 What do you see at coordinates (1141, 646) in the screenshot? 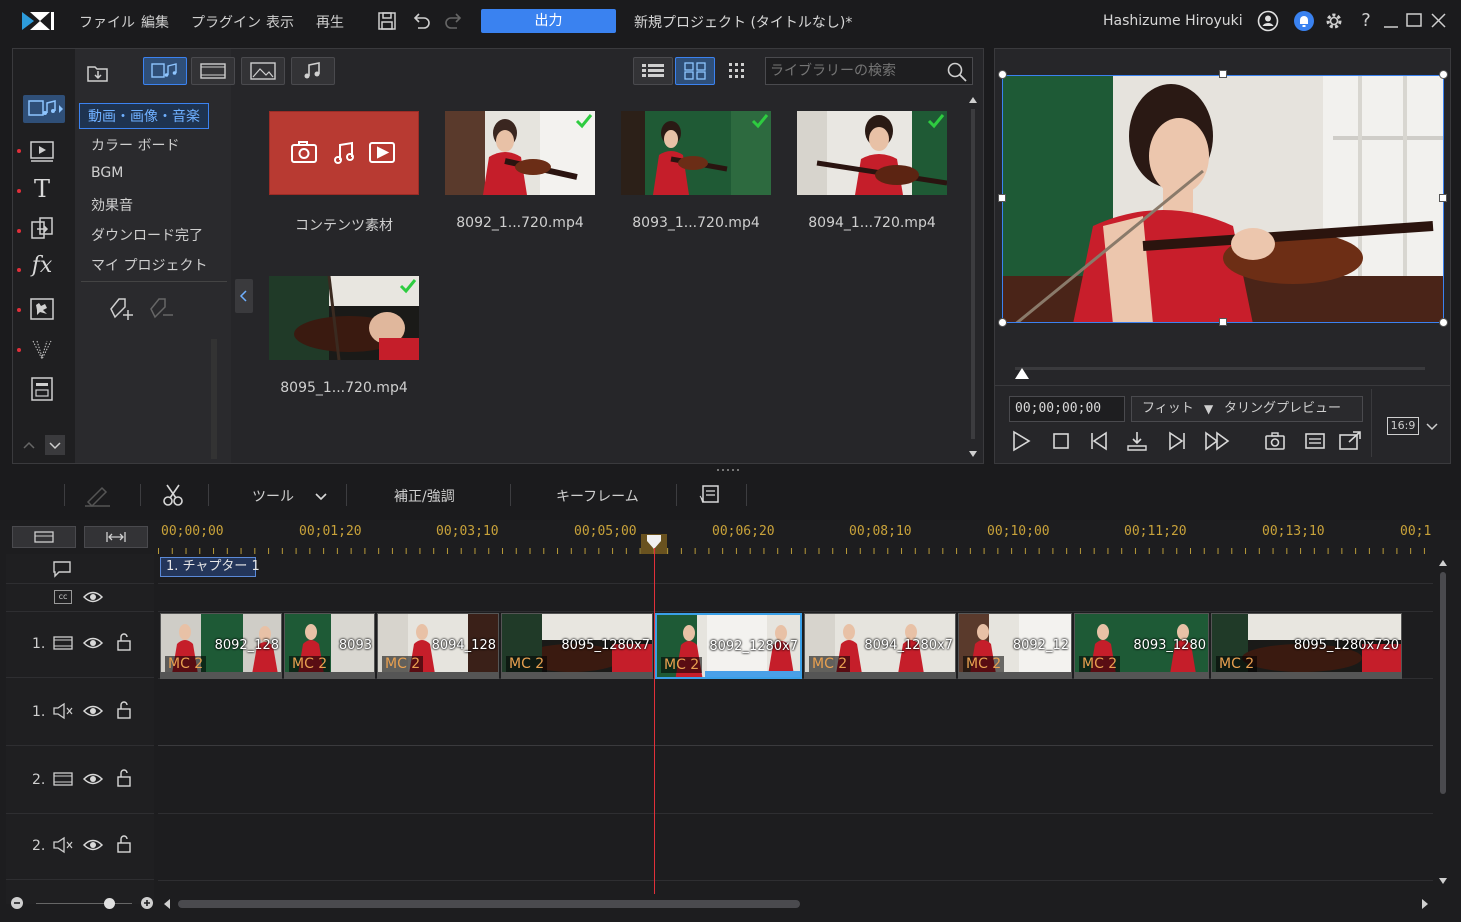
I see `timeline-clip: 8093_1280 MC 2` at bounding box center [1141, 646].